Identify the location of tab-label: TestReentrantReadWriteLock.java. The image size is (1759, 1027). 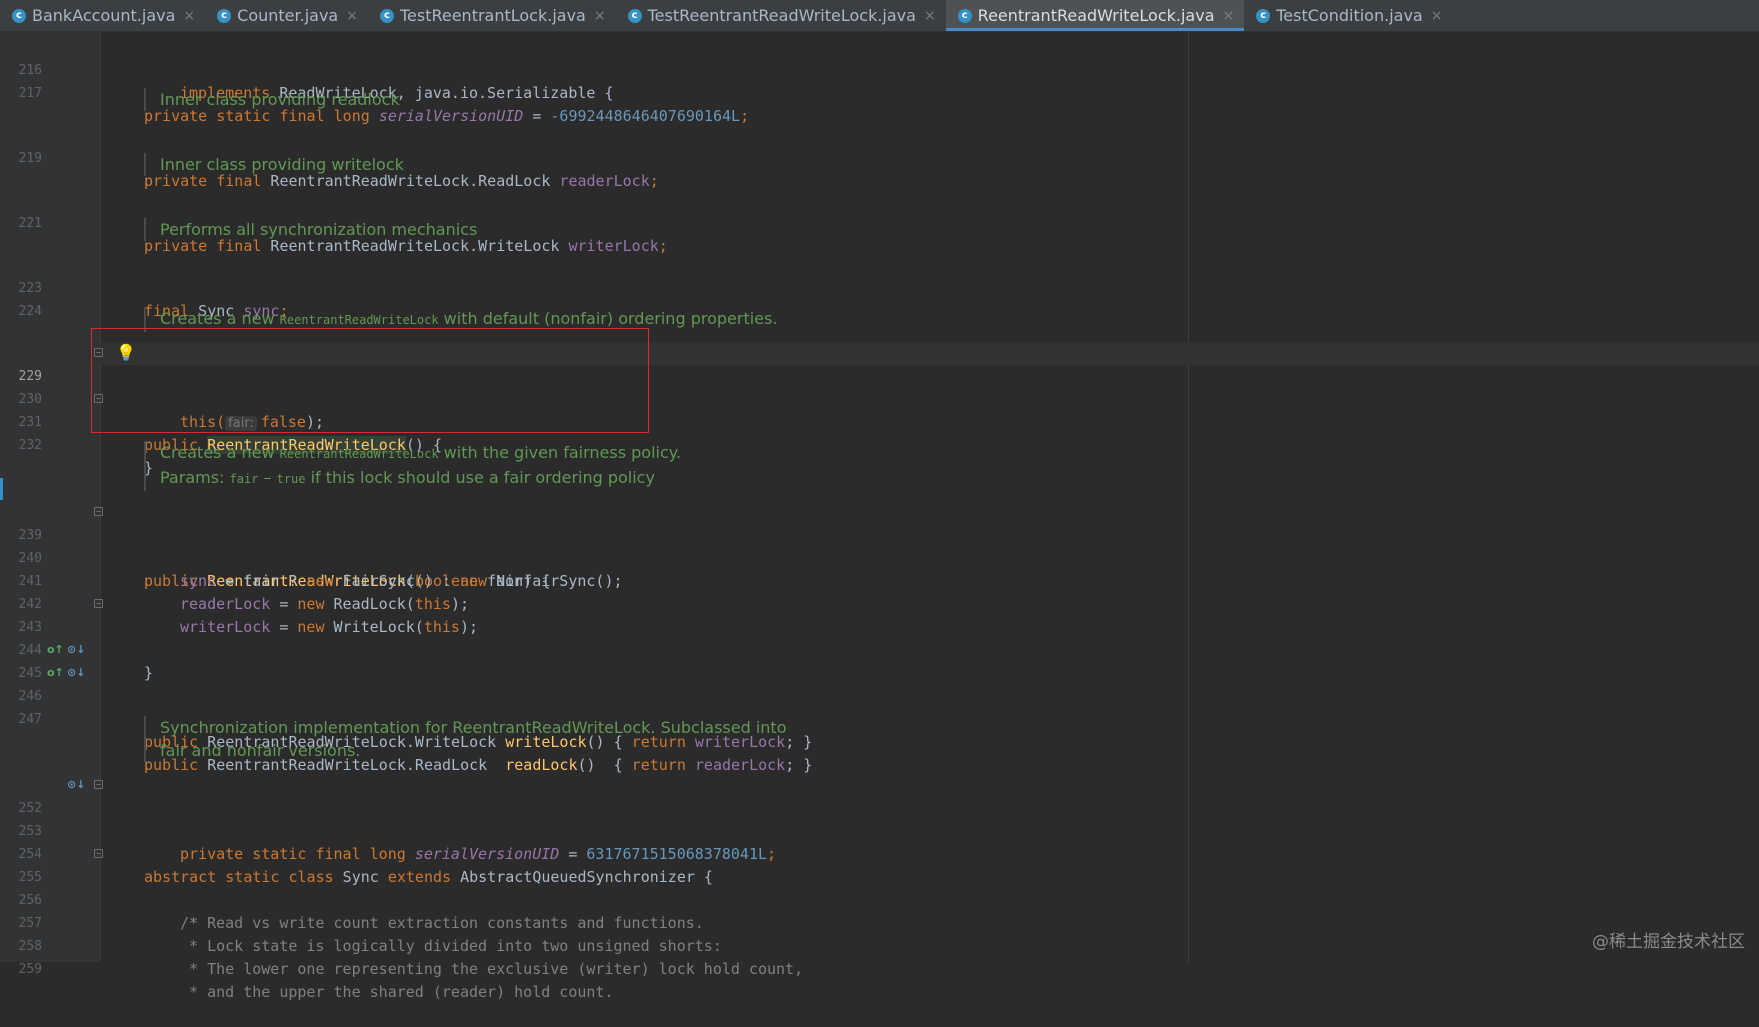
(781, 15).